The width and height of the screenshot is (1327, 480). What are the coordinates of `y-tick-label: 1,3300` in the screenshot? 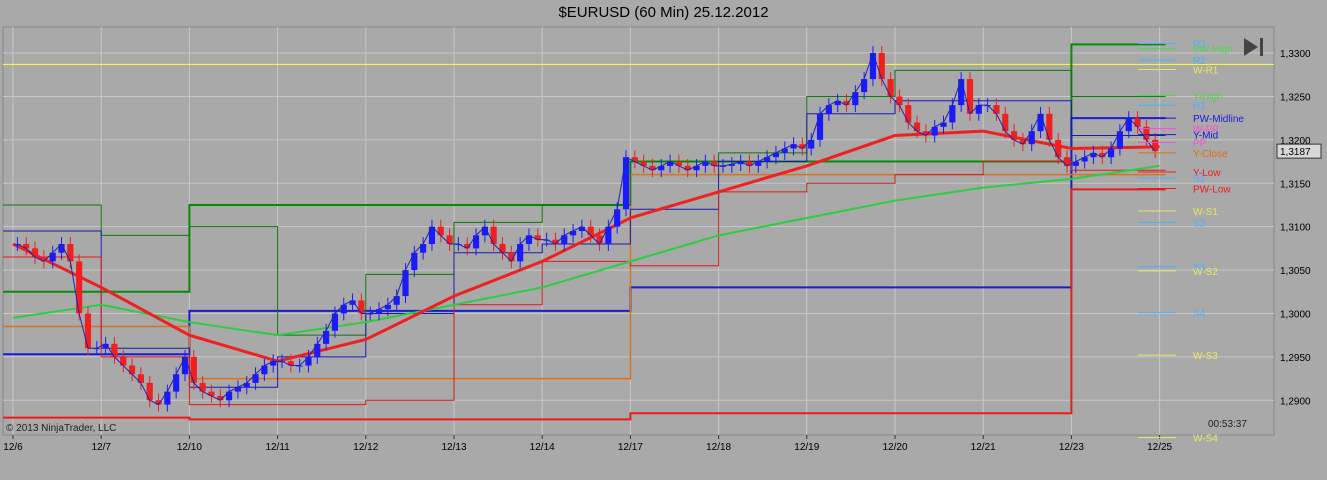 It's located at (1295, 54).